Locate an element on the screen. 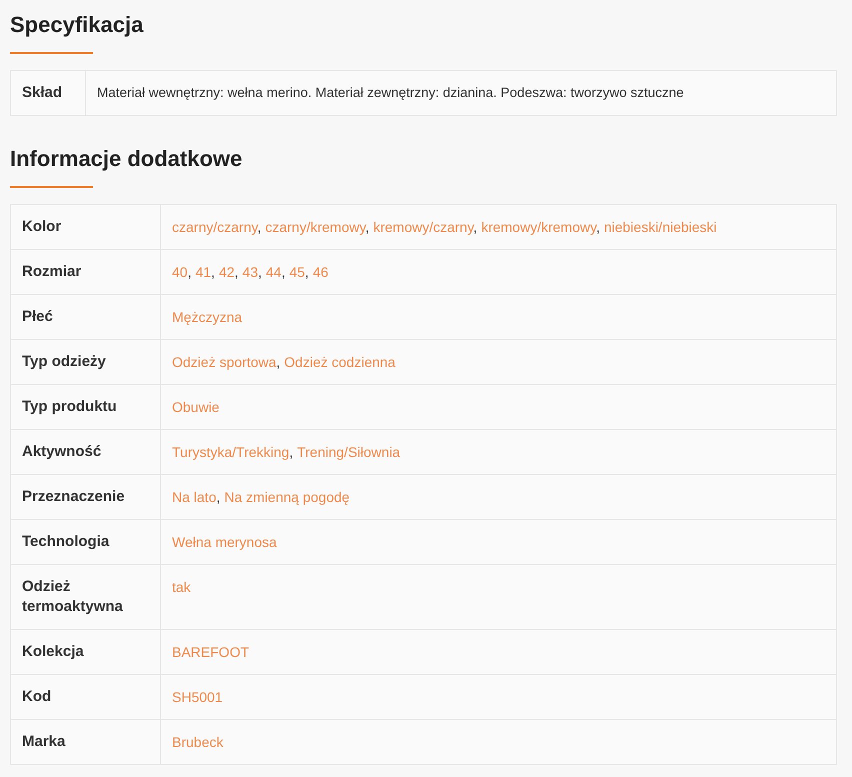 This screenshot has height=777, width=852. value-link: Turystyka/Trekking is located at coordinates (231, 452).